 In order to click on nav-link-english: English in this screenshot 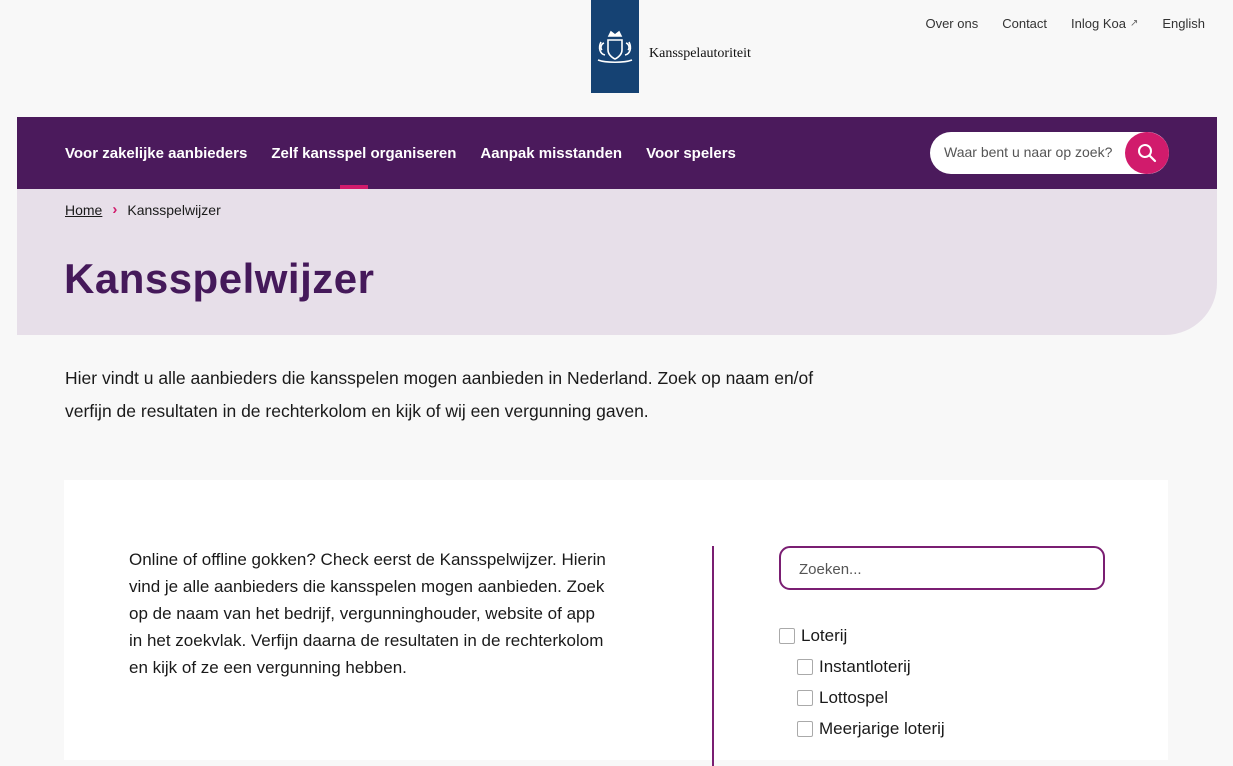, I will do `click(1183, 23)`.